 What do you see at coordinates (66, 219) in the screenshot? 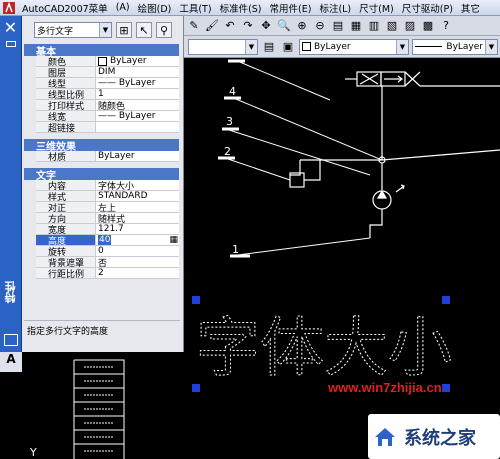
I see `prop-key: 方向` at bounding box center [66, 219].